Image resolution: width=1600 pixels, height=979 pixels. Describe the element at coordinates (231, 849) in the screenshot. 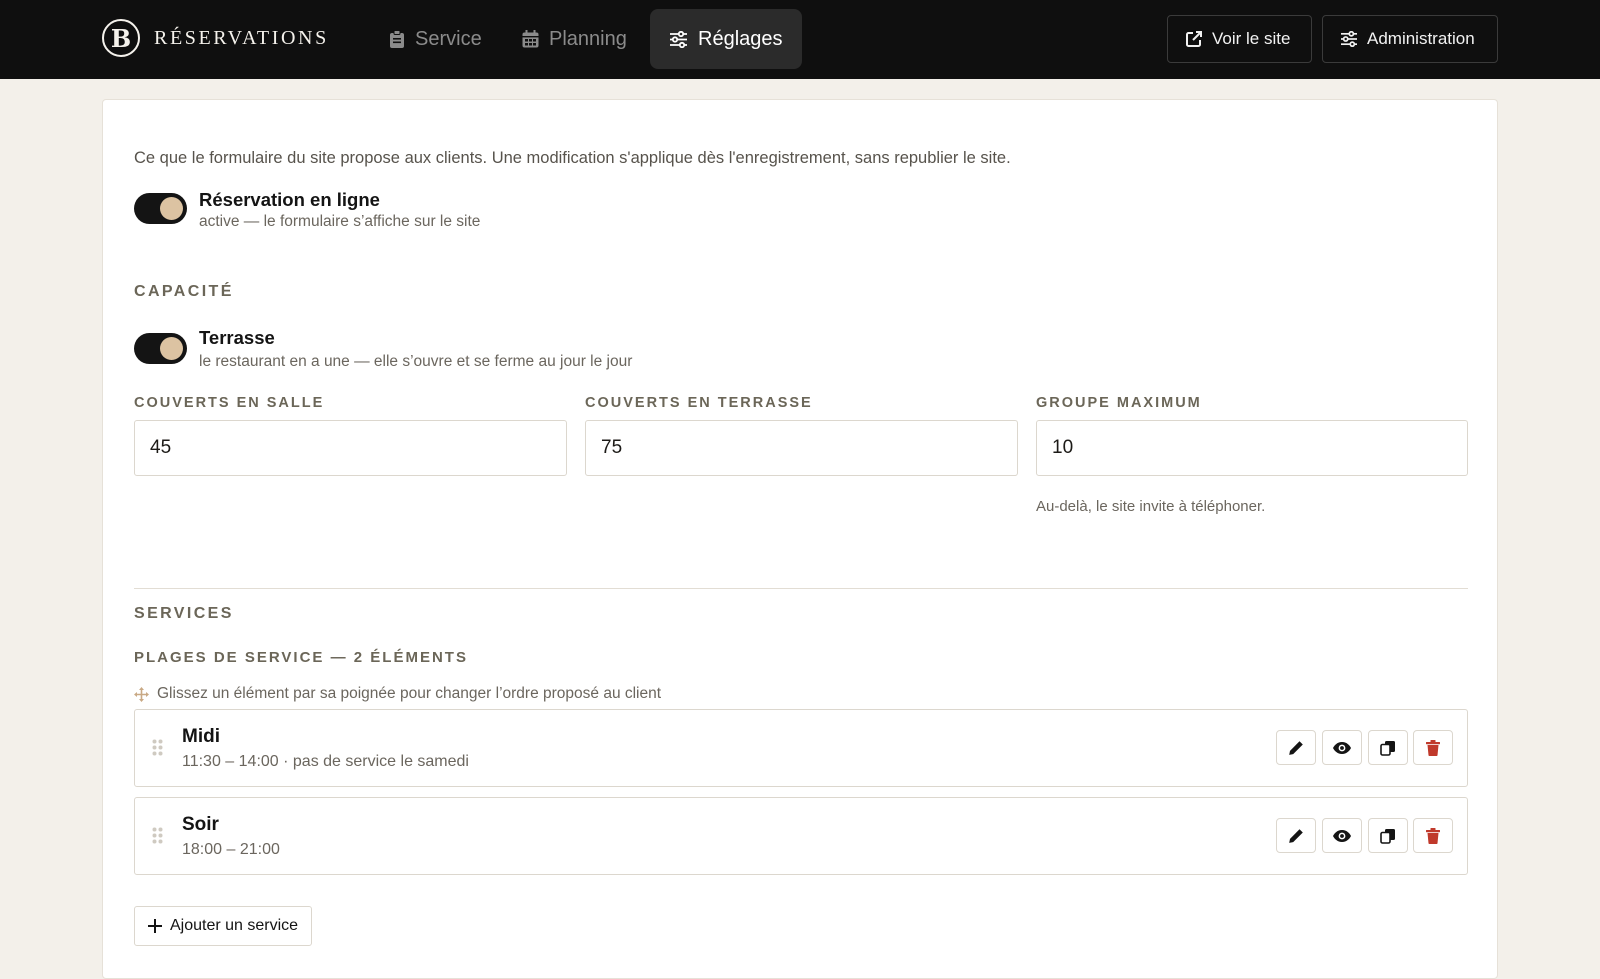

I see `service-detail: 18:00 – 21:00` at that location.